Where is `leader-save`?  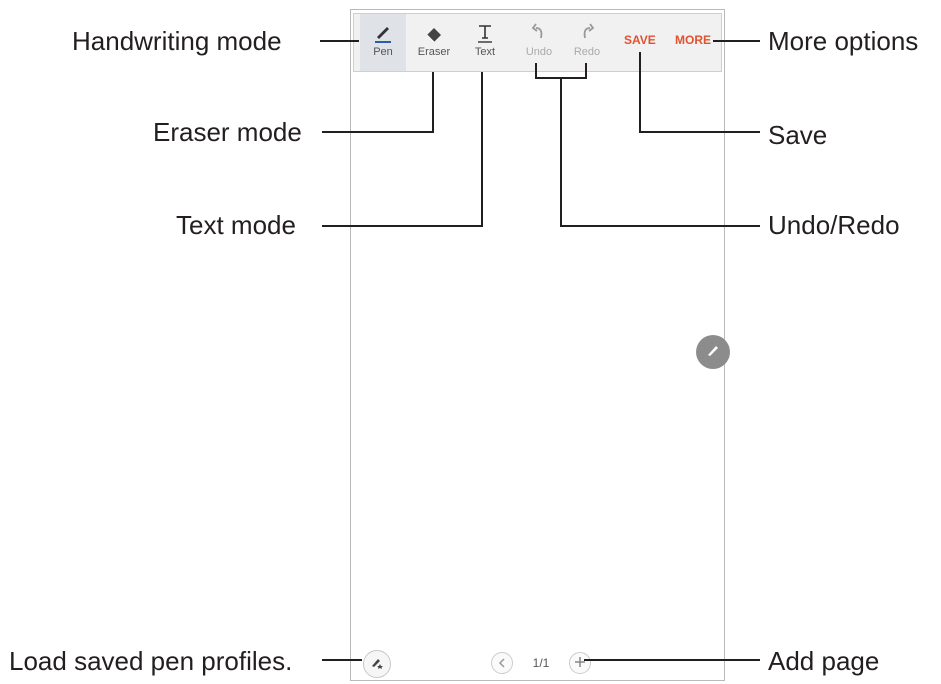 leader-save is located at coordinates (699, 92).